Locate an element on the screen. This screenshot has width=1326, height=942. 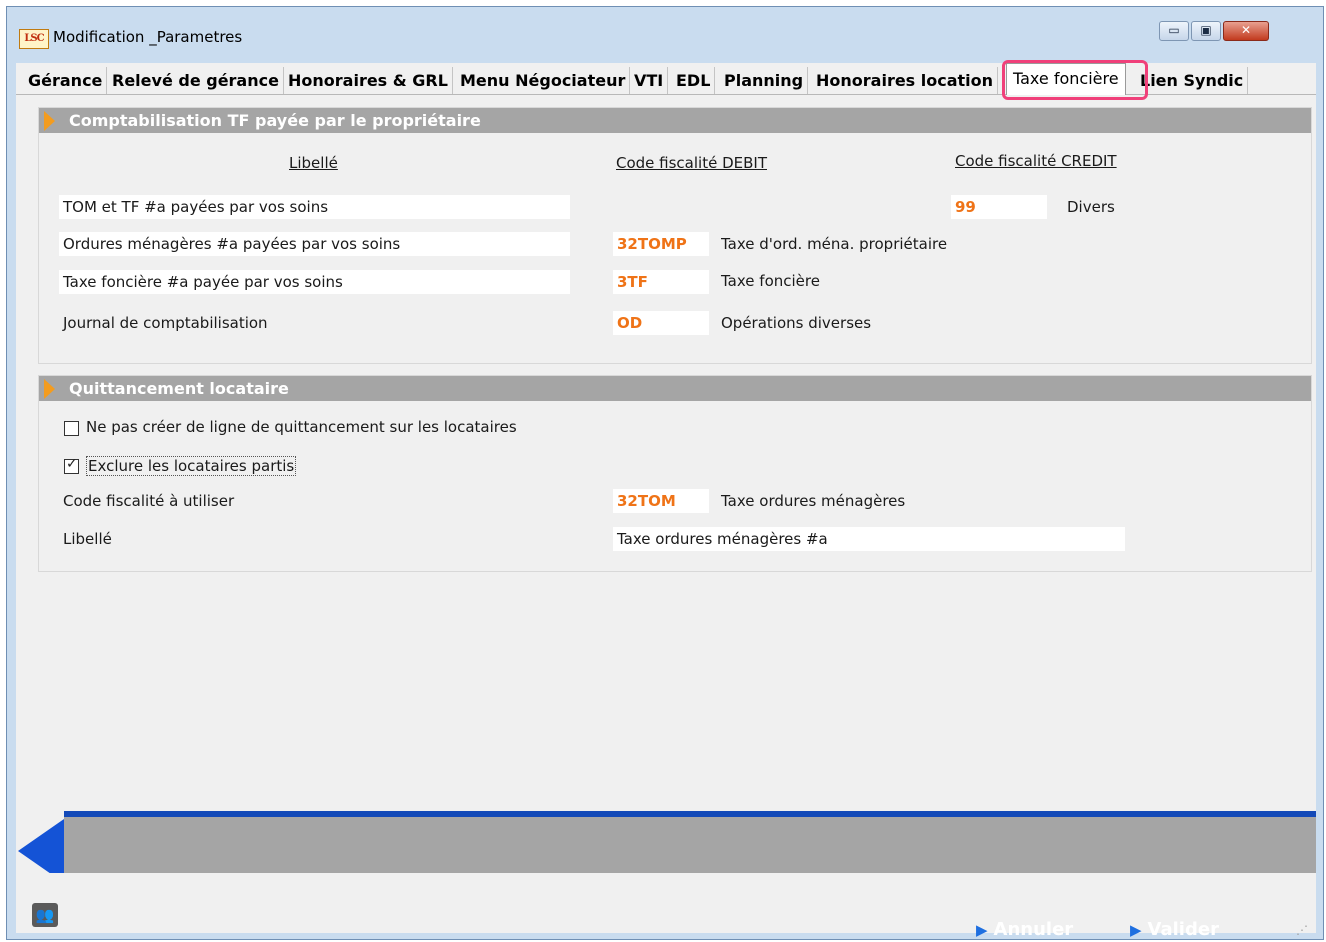
debit-code-ordures-label: Taxe d'ord. ména. propriétaire is located at coordinates (834, 244).